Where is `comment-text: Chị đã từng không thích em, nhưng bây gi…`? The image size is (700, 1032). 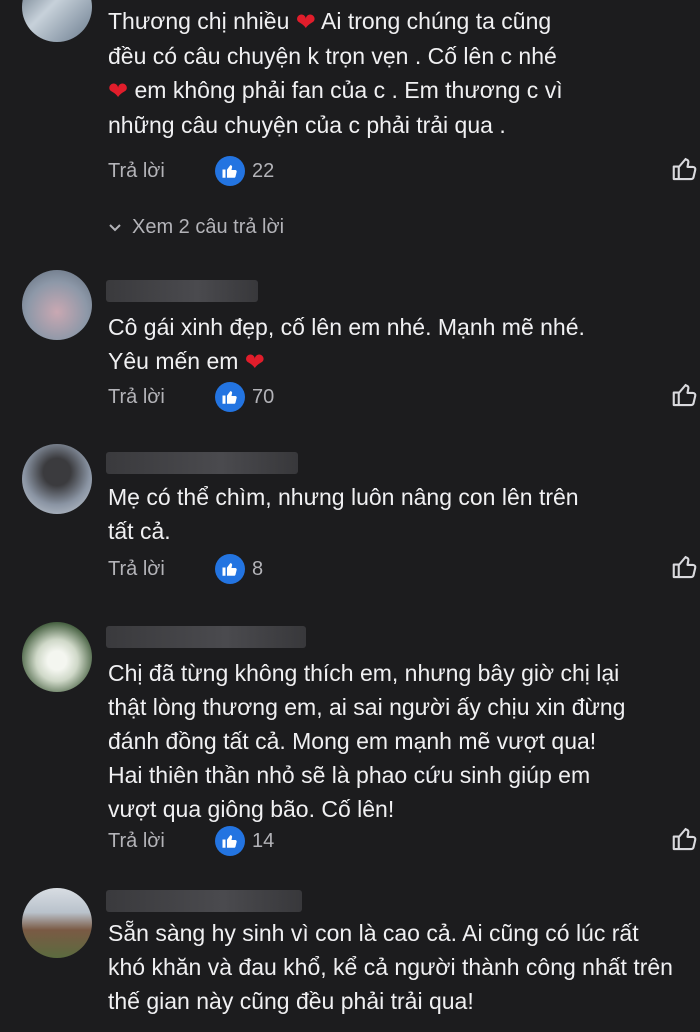 comment-text: Chị đã từng không thích em, nhưng bây gi… is located at coordinates (367, 741).